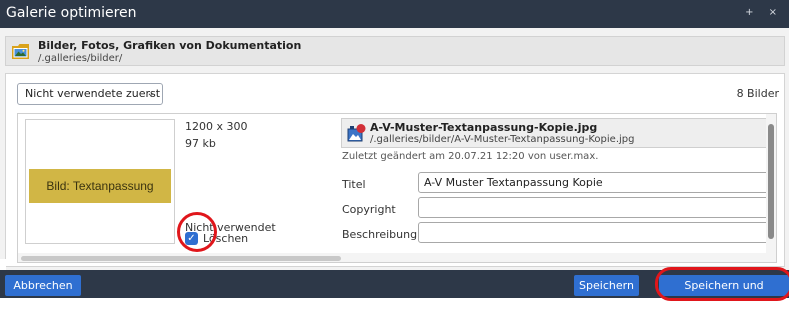 The height and width of the screenshot is (317, 789). Describe the element at coordinates (594, 207) in the screenshot. I see `copyright-field` at that location.